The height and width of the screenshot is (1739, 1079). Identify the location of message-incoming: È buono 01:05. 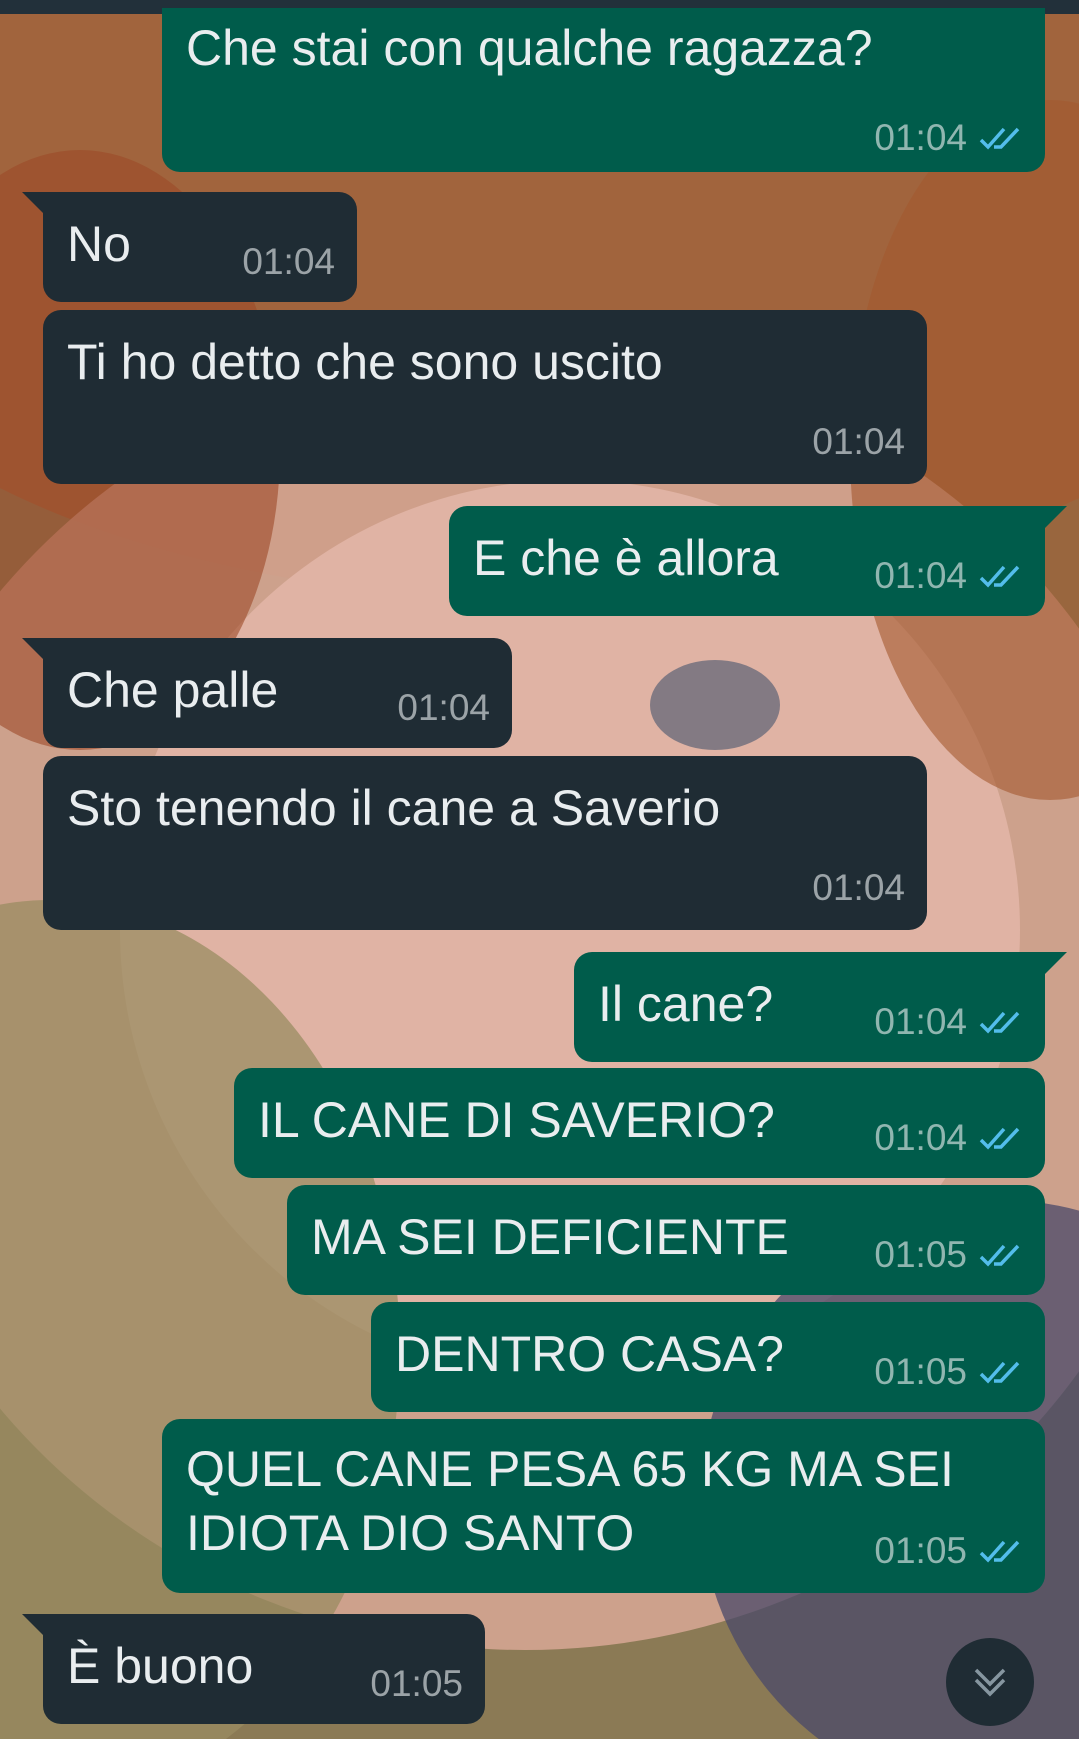
(264, 1669).